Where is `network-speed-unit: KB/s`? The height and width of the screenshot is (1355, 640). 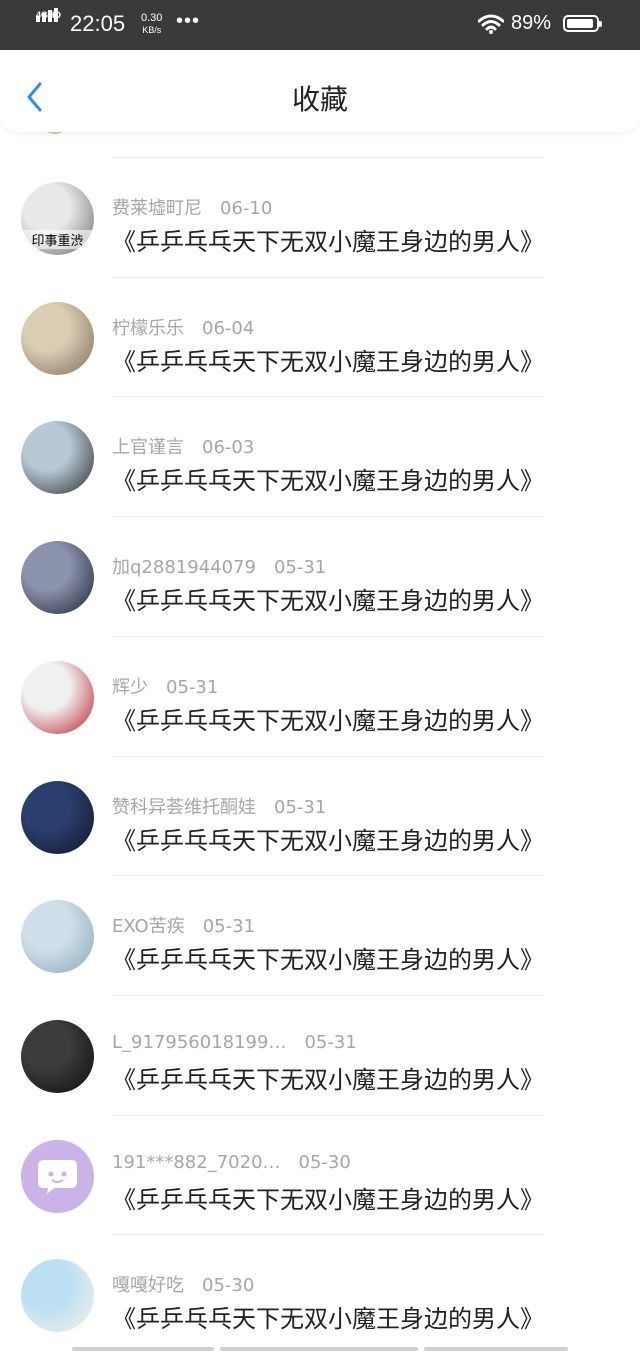 network-speed-unit: KB/s is located at coordinates (152, 30).